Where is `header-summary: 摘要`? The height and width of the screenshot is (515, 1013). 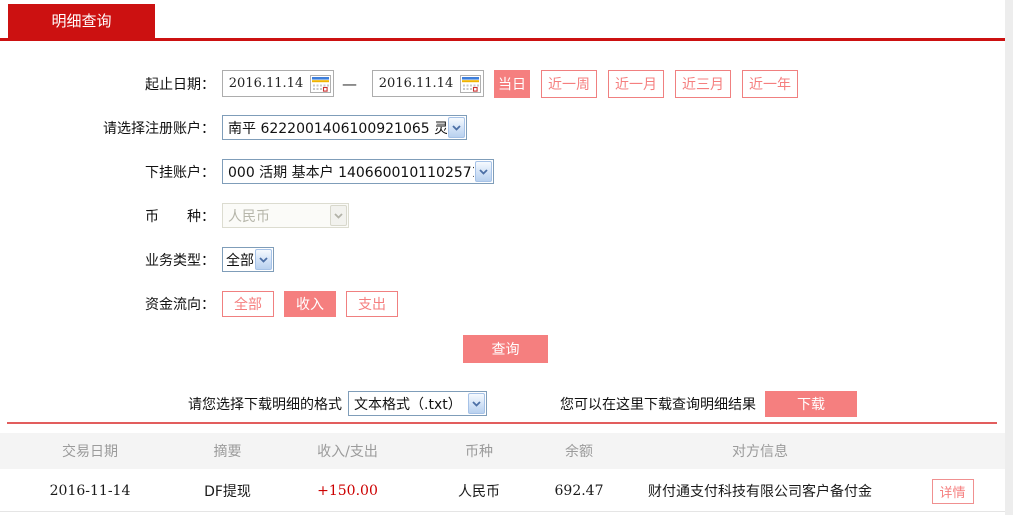 header-summary: 摘要 is located at coordinates (227, 452).